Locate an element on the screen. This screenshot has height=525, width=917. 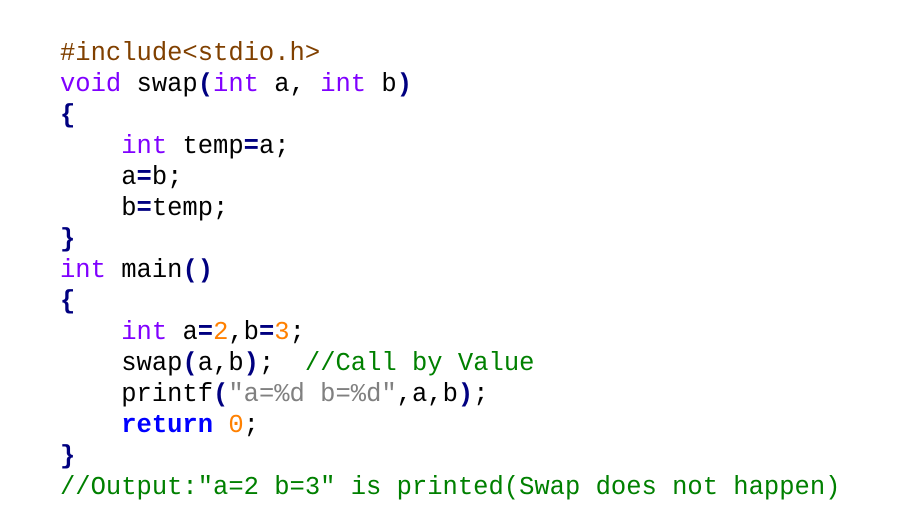
code-token: "a=%d b=%d" is located at coordinates (312, 394).